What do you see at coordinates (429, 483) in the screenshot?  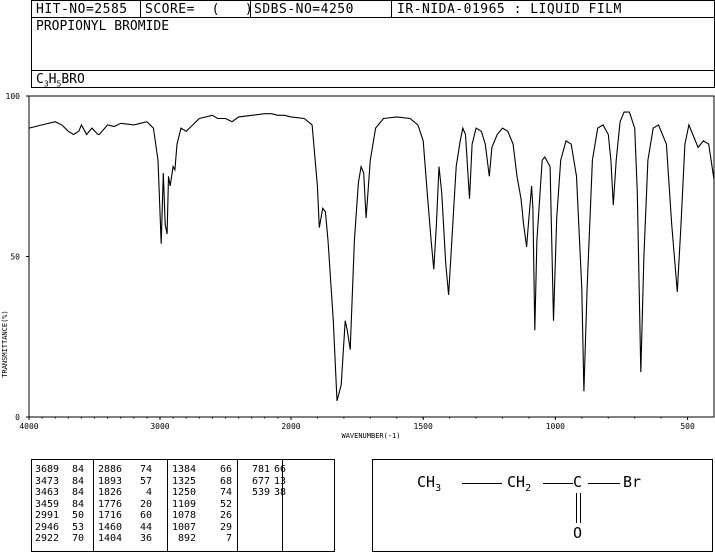 I see `ch3-group: CH3` at bounding box center [429, 483].